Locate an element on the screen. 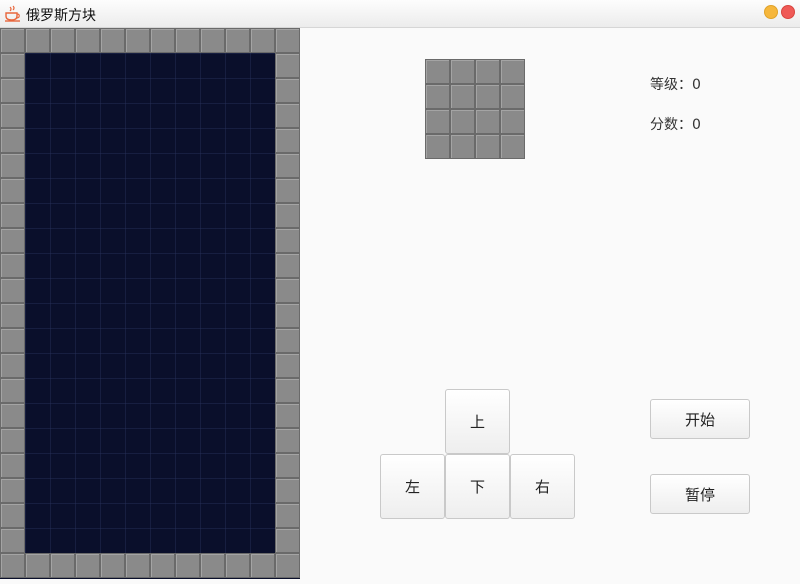 Image resolution: width=800 pixels, height=584 pixels. up-button: 上 is located at coordinates (477, 421).